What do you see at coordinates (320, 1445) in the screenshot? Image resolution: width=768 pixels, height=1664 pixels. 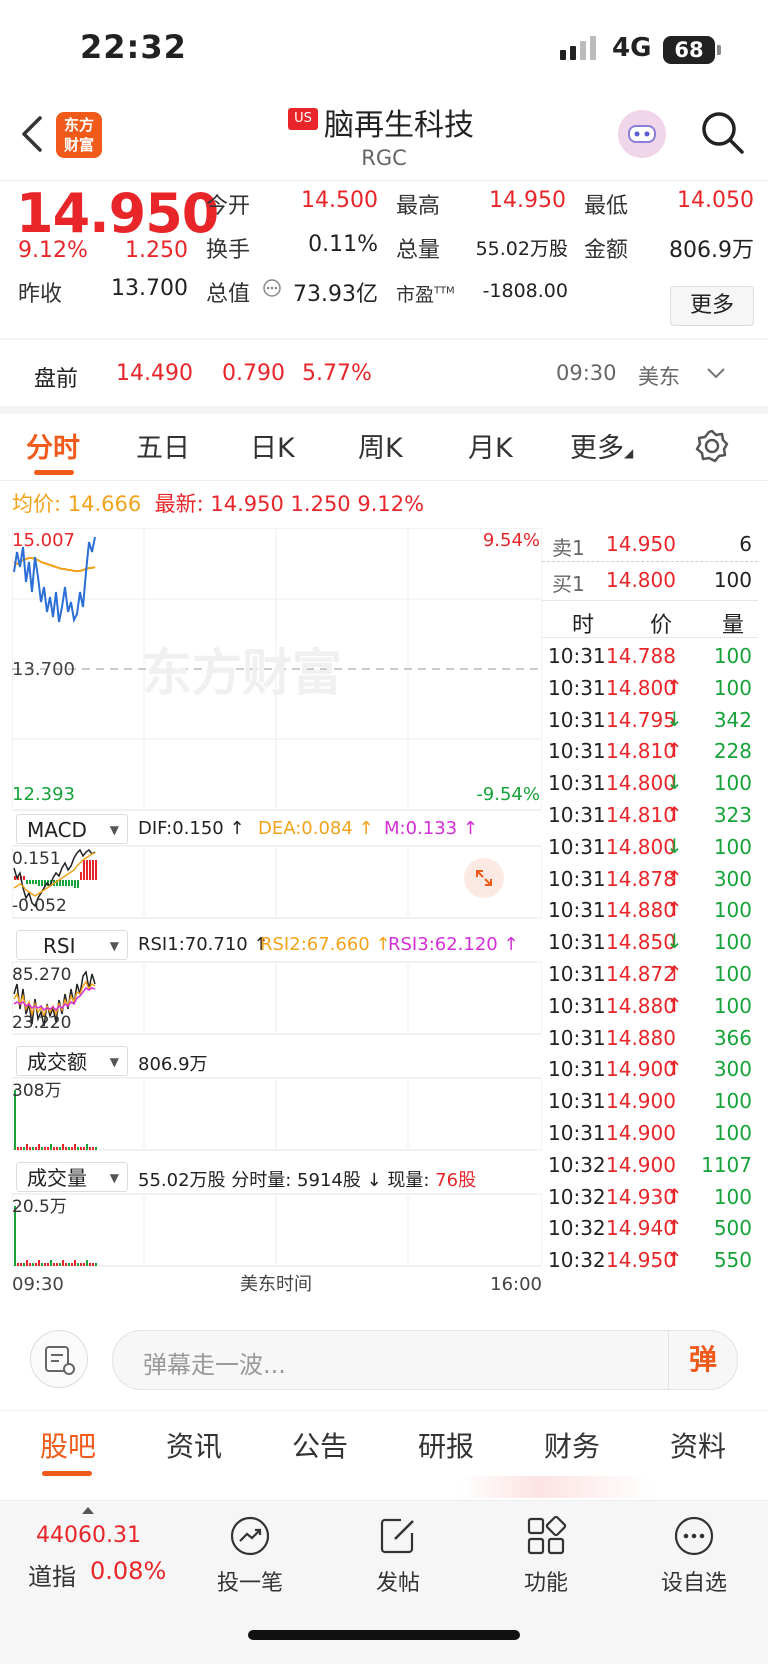 I see `tab-announcements: 公告` at bounding box center [320, 1445].